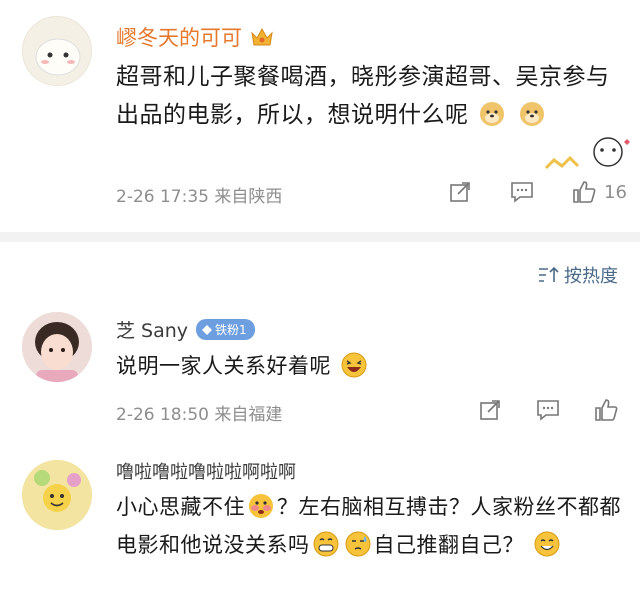  Describe the element at coordinates (206, 471) in the screenshot. I see `commenter-name: 噜啦噜啦噜啦啦啊啦啊` at that location.